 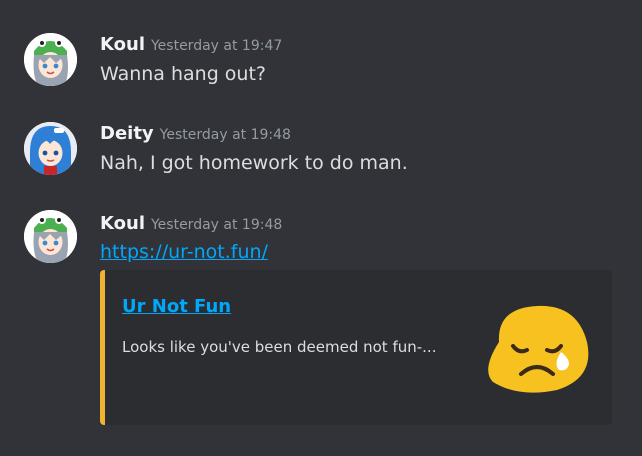 I want to click on blue-hair-avatar-icon, so click(x=50, y=148).